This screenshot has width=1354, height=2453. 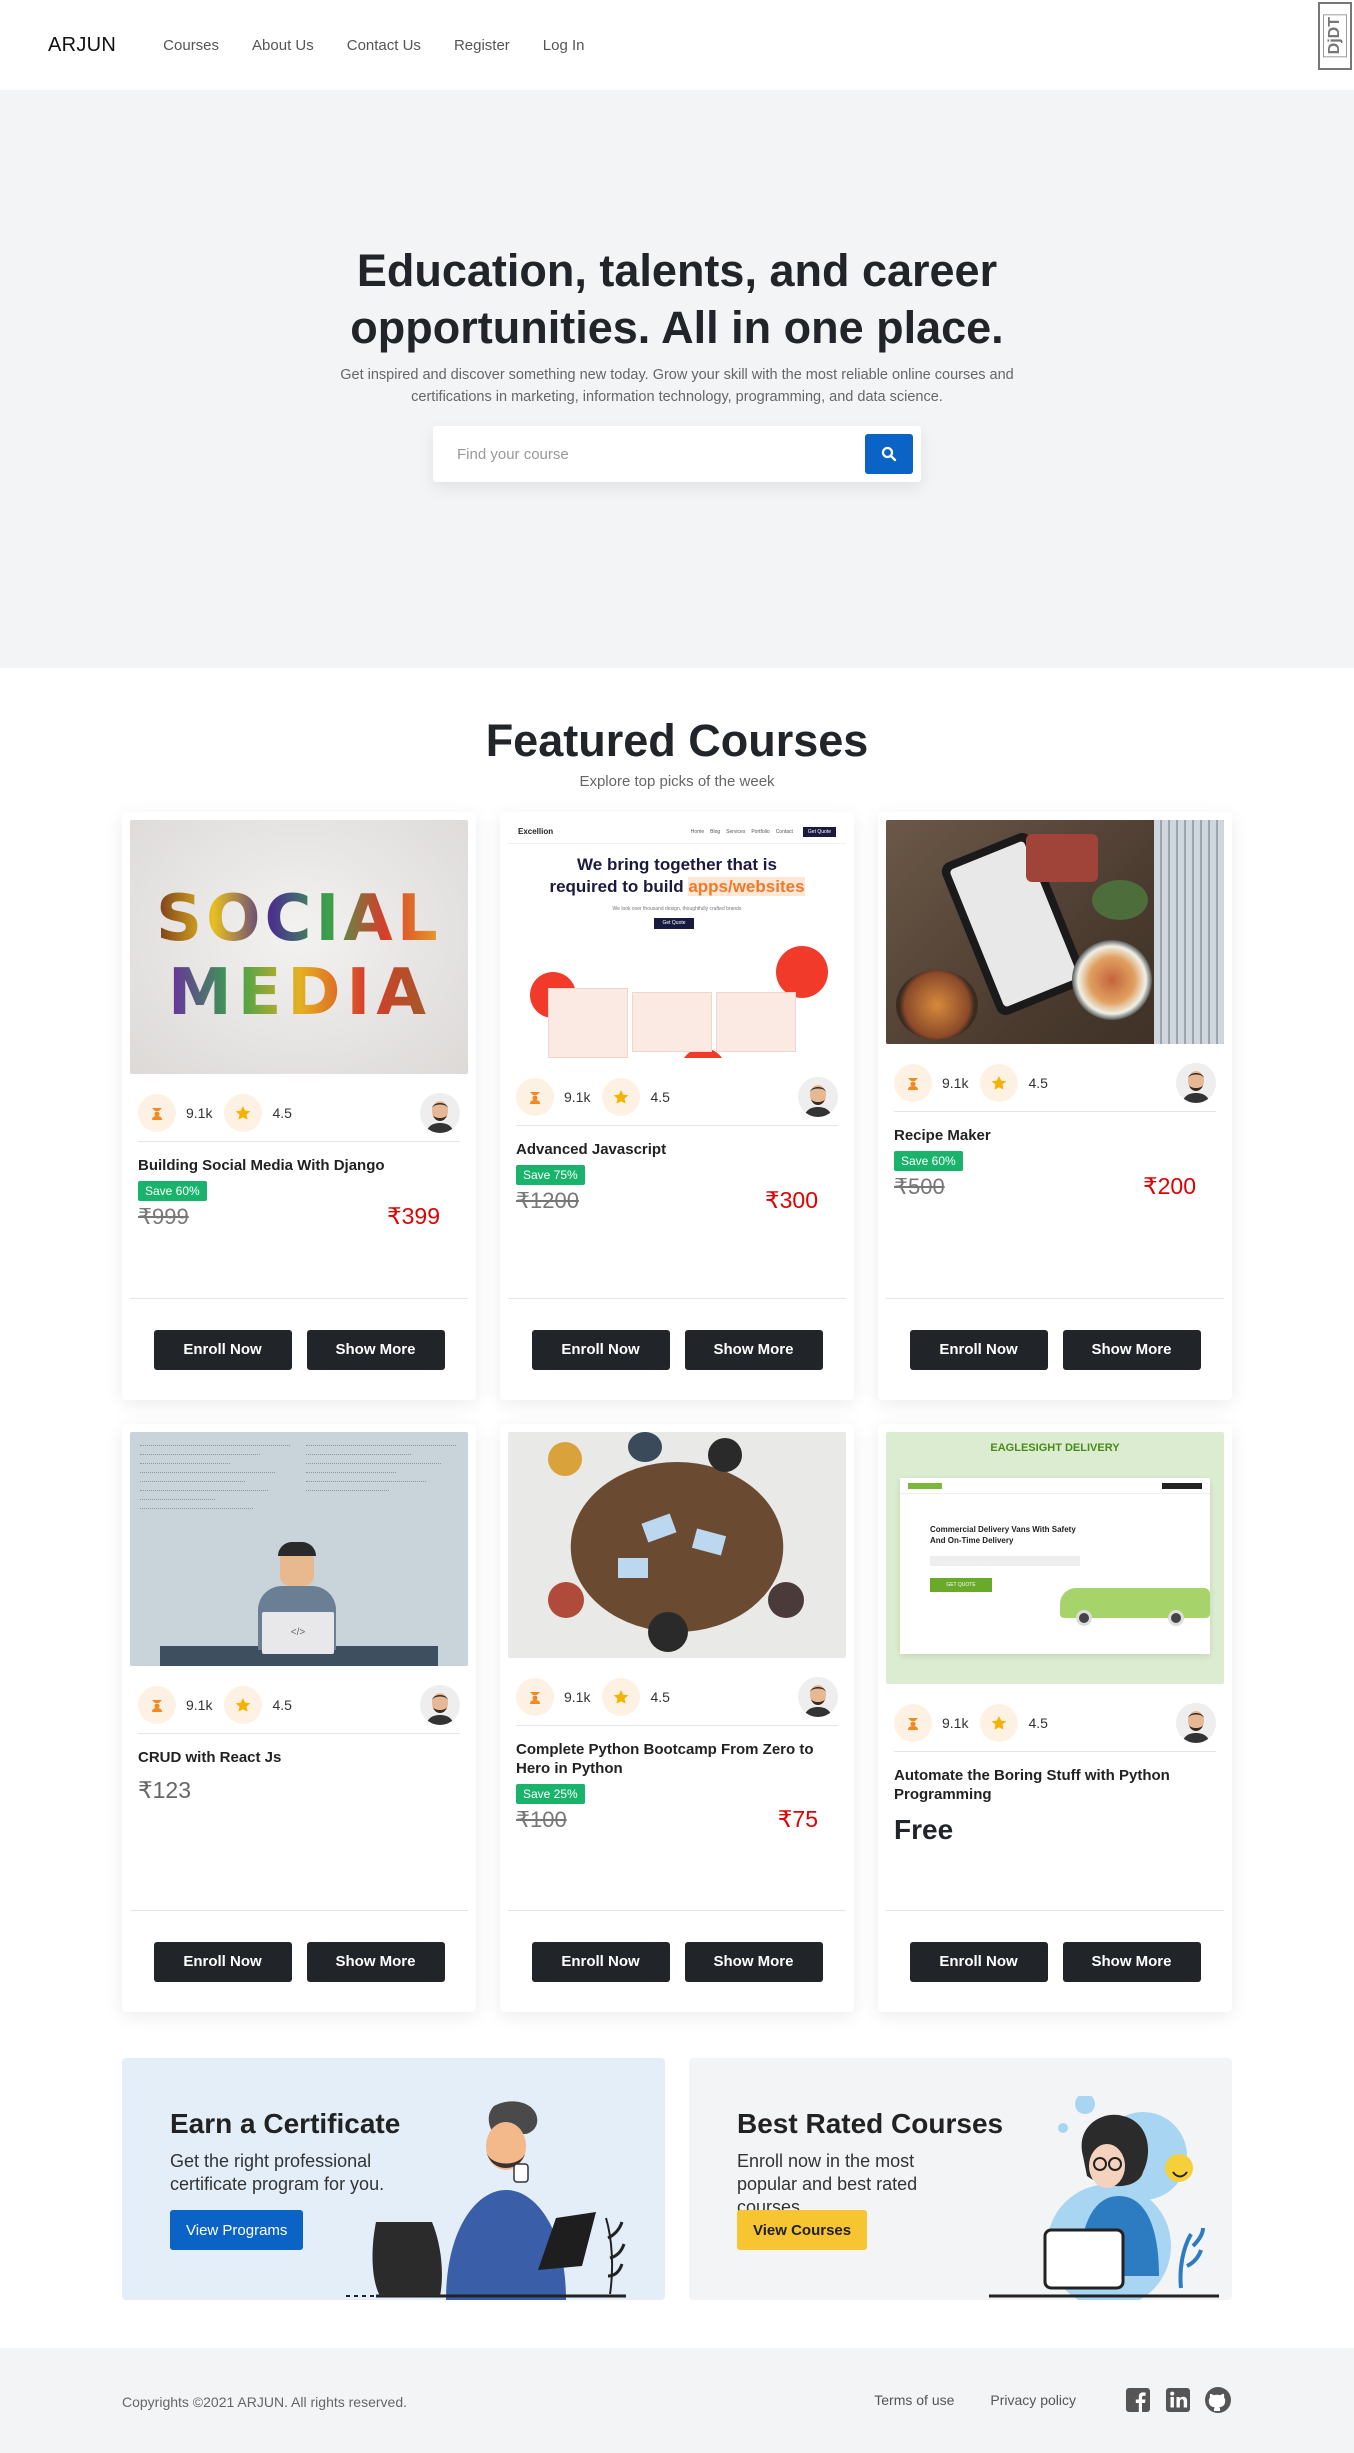 I want to click on brand-logo: ARJUN, so click(x=82, y=45).